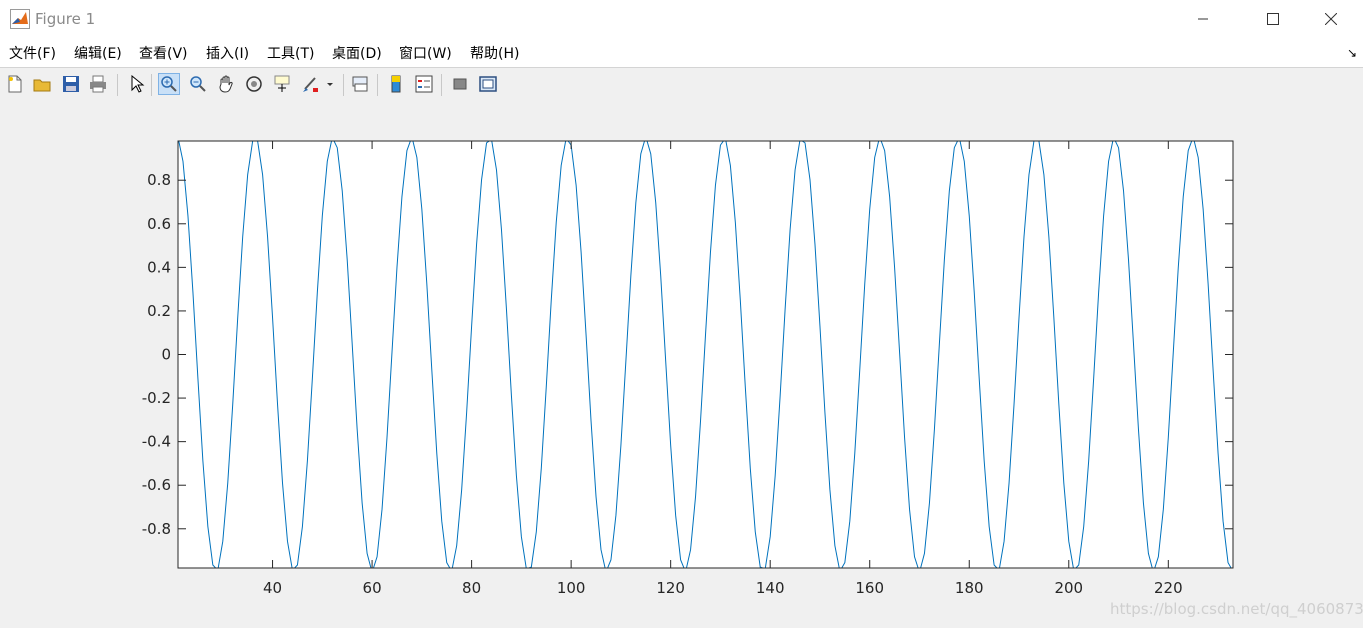 The width and height of the screenshot is (1363, 628). I want to click on x-tick-label: 180, so click(969, 588).